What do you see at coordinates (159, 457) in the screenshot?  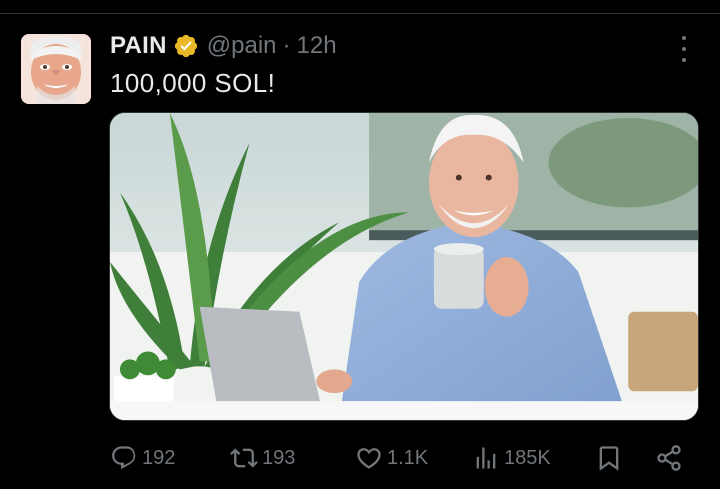 I see `reply-count: 192` at bounding box center [159, 457].